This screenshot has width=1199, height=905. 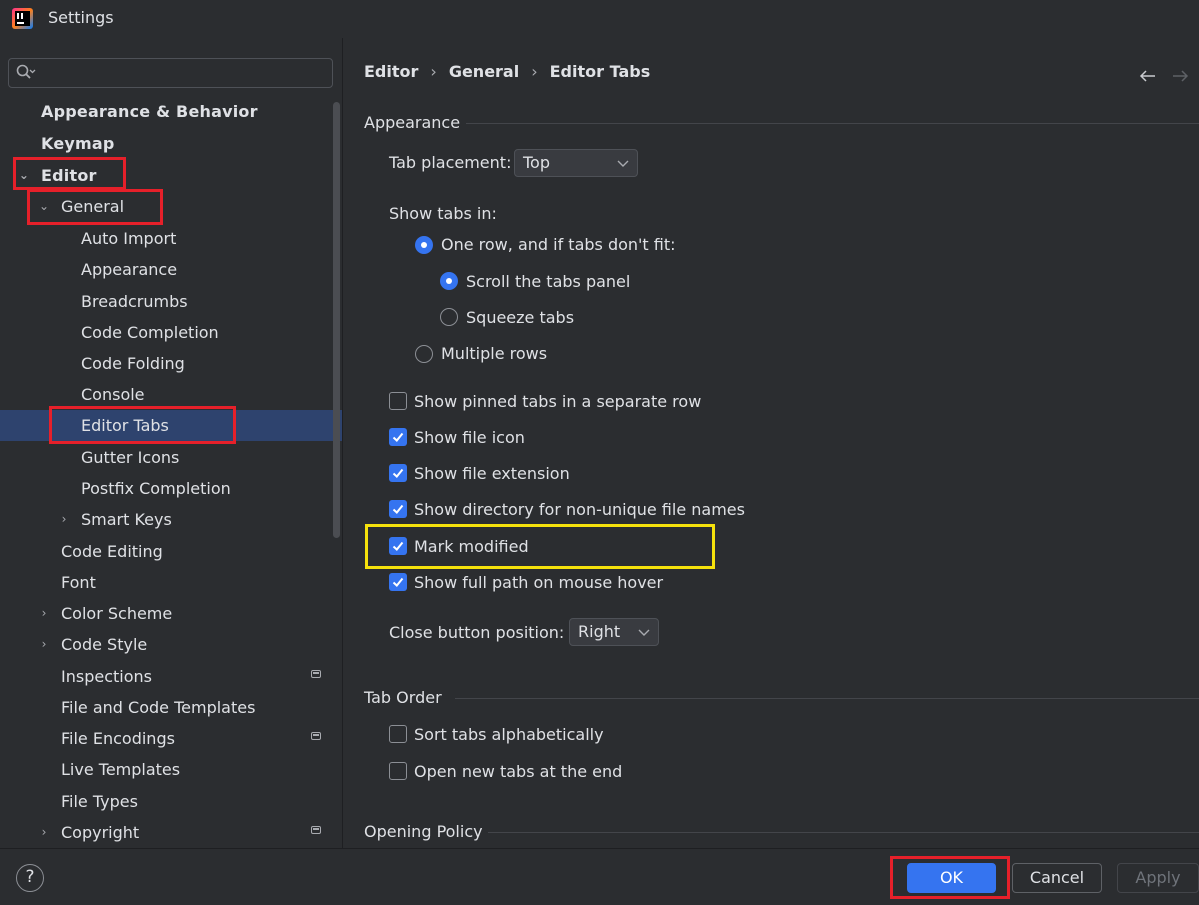 What do you see at coordinates (518, 771) in the screenshot?
I see `checkbox-open-new-tabs-at-end-label: Open new tabs at the end` at bounding box center [518, 771].